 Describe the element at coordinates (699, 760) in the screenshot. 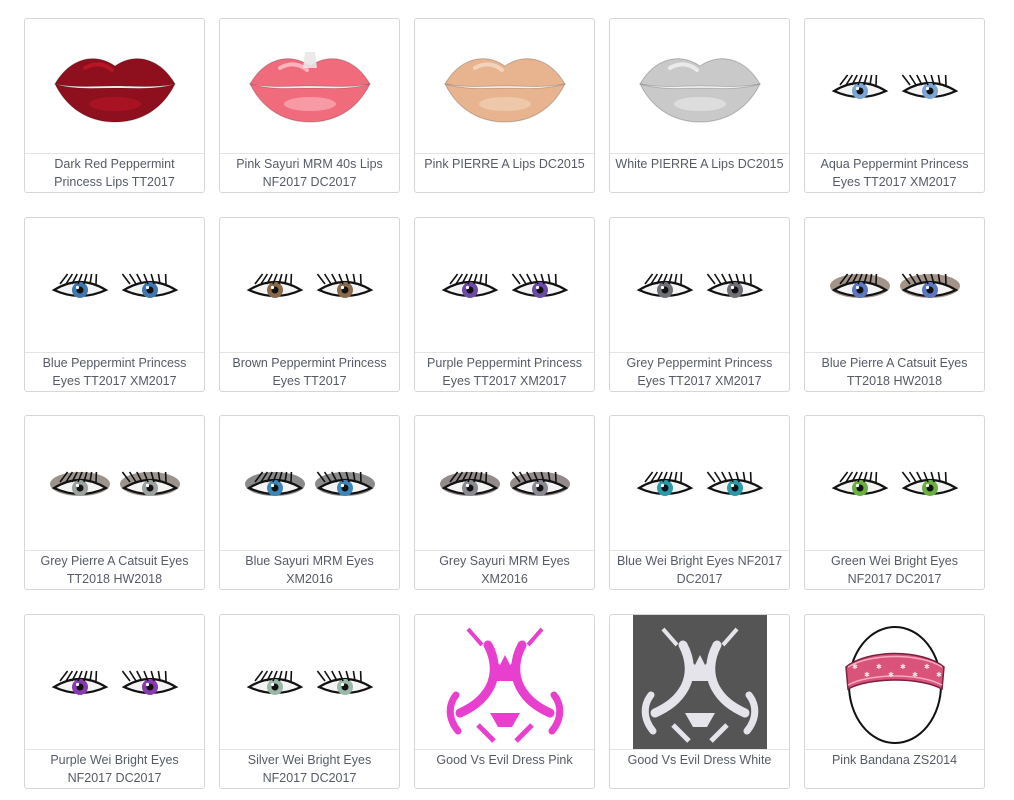

I see `item-title: Good Vs Evil Dress White` at that location.